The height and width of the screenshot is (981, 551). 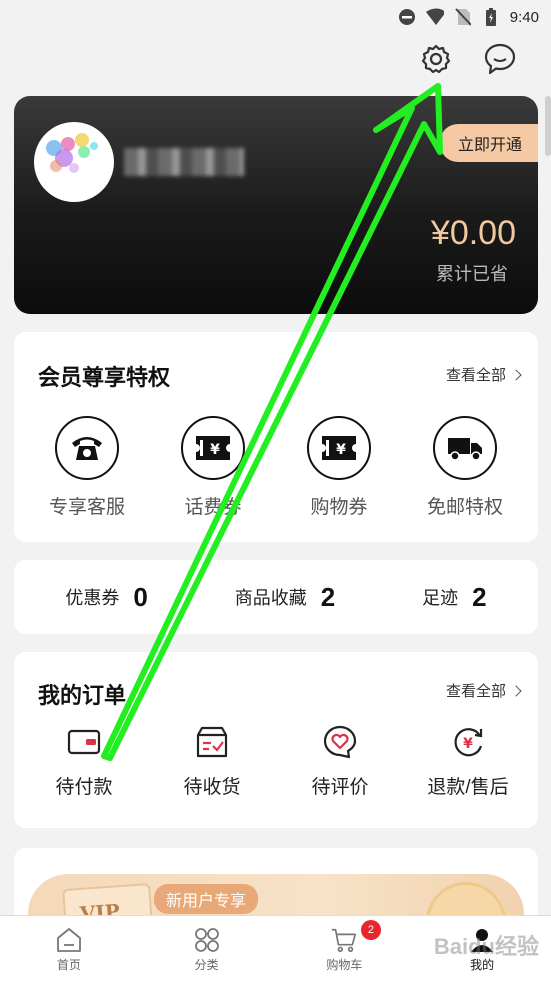 What do you see at coordinates (436, 59) in the screenshot?
I see `gear-icon` at bounding box center [436, 59].